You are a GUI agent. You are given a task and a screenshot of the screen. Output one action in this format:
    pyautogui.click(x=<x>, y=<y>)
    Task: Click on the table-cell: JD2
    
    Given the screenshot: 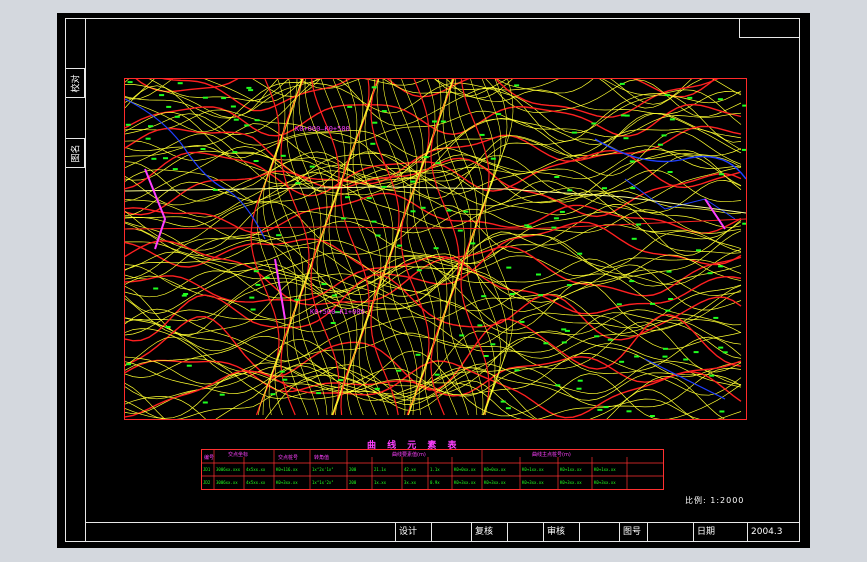 What is the action you would take?
    pyautogui.click(x=207, y=482)
    